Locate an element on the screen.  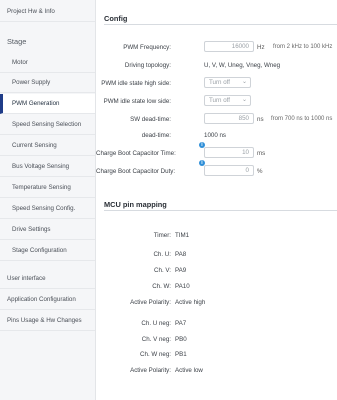
sidebar-item-application-configuration: Application Configuration is located at coordinates (47, 300).